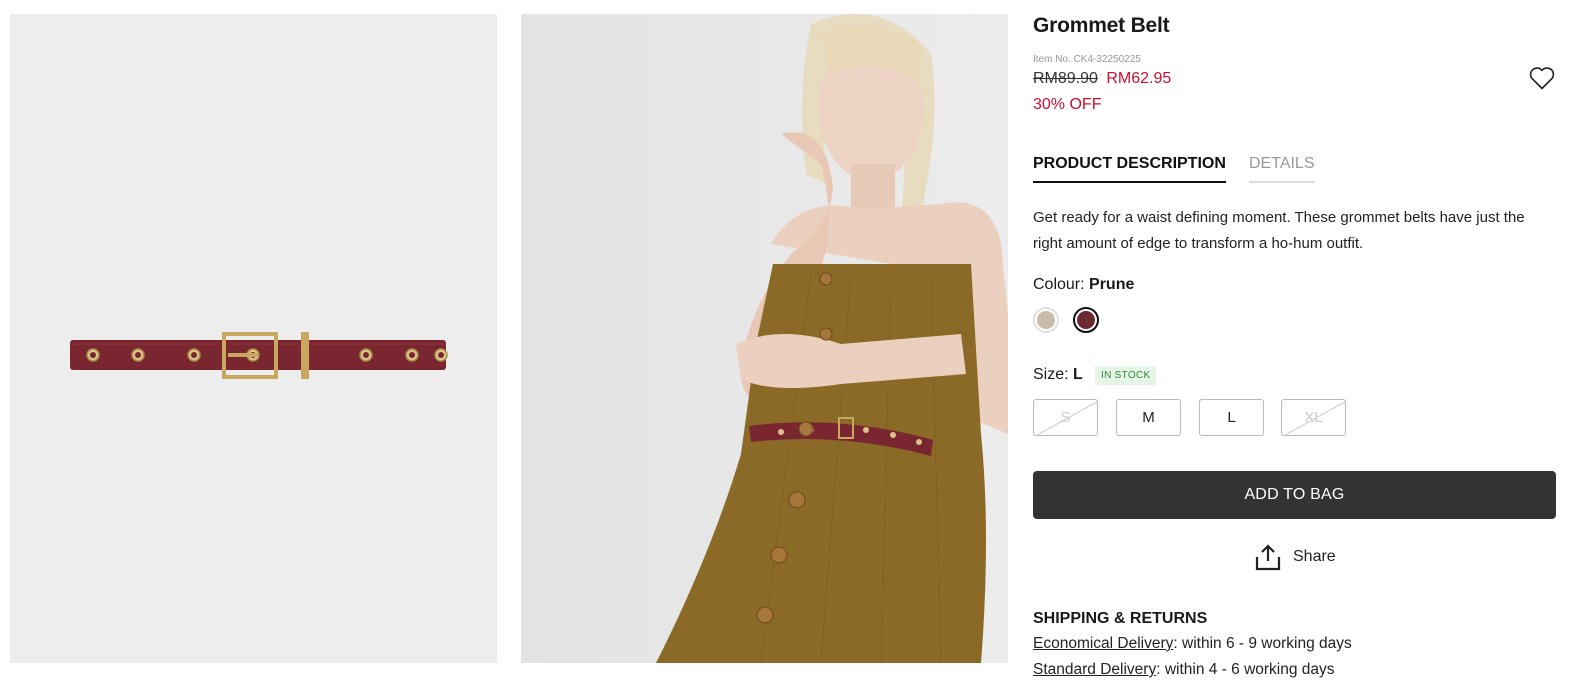 The image size is (1585, 690). Describe the element at coordinates (1245, 669) in the screenshot. I see `standard-delivery-time: : within 4 - 6 working days` at that location.